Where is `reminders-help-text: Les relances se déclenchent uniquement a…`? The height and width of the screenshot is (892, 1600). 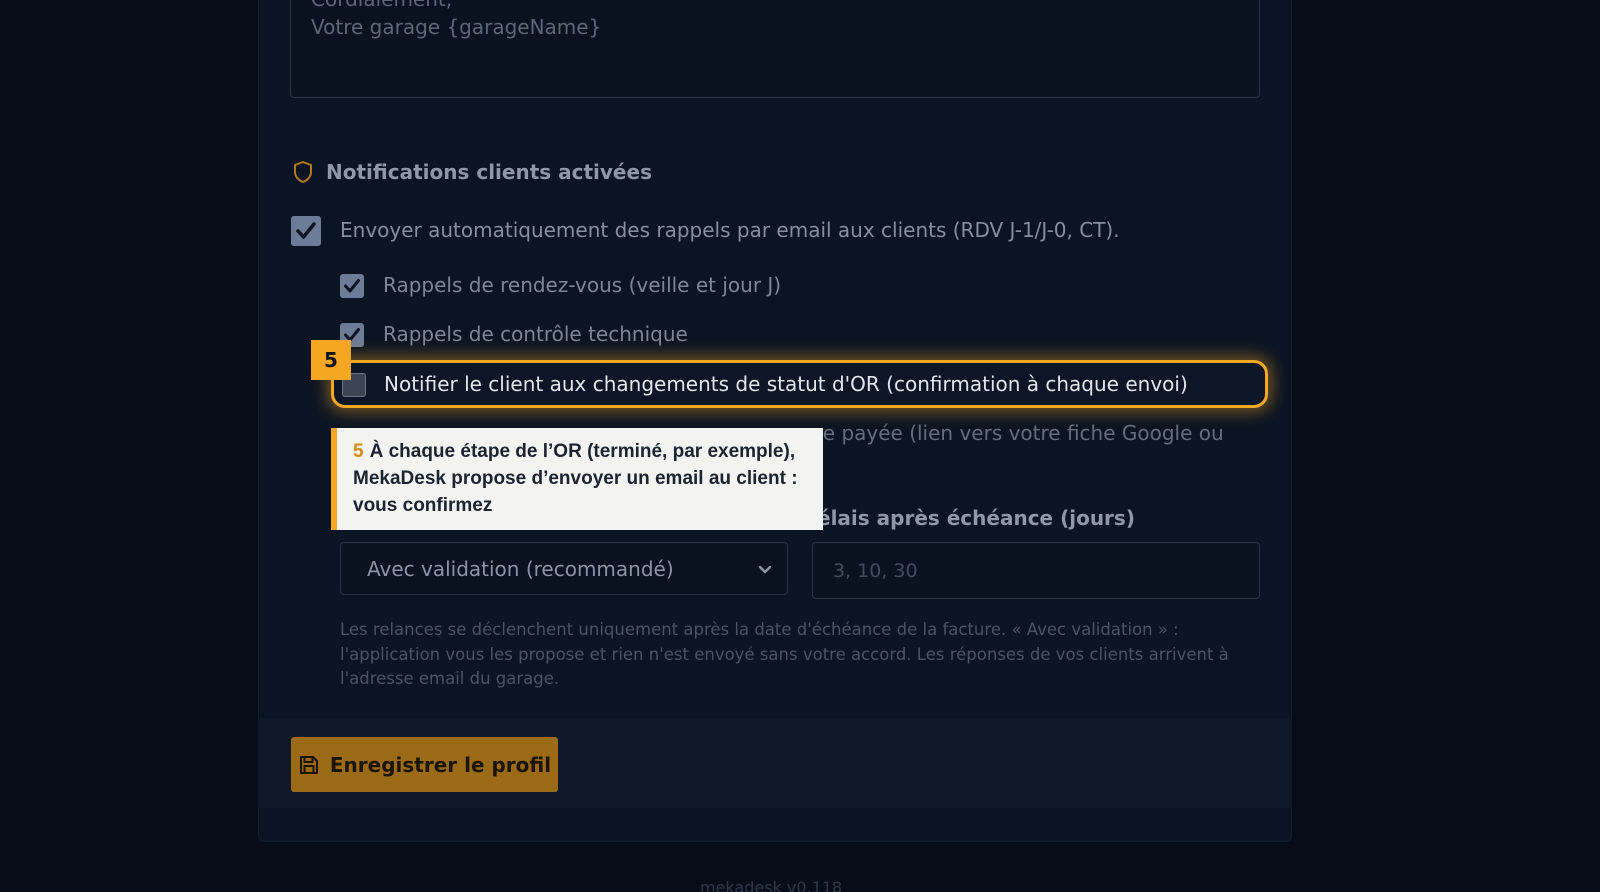 reminders-help-text: Les relances se déclenchent uniquement a… is located at coordinates (784, 654).